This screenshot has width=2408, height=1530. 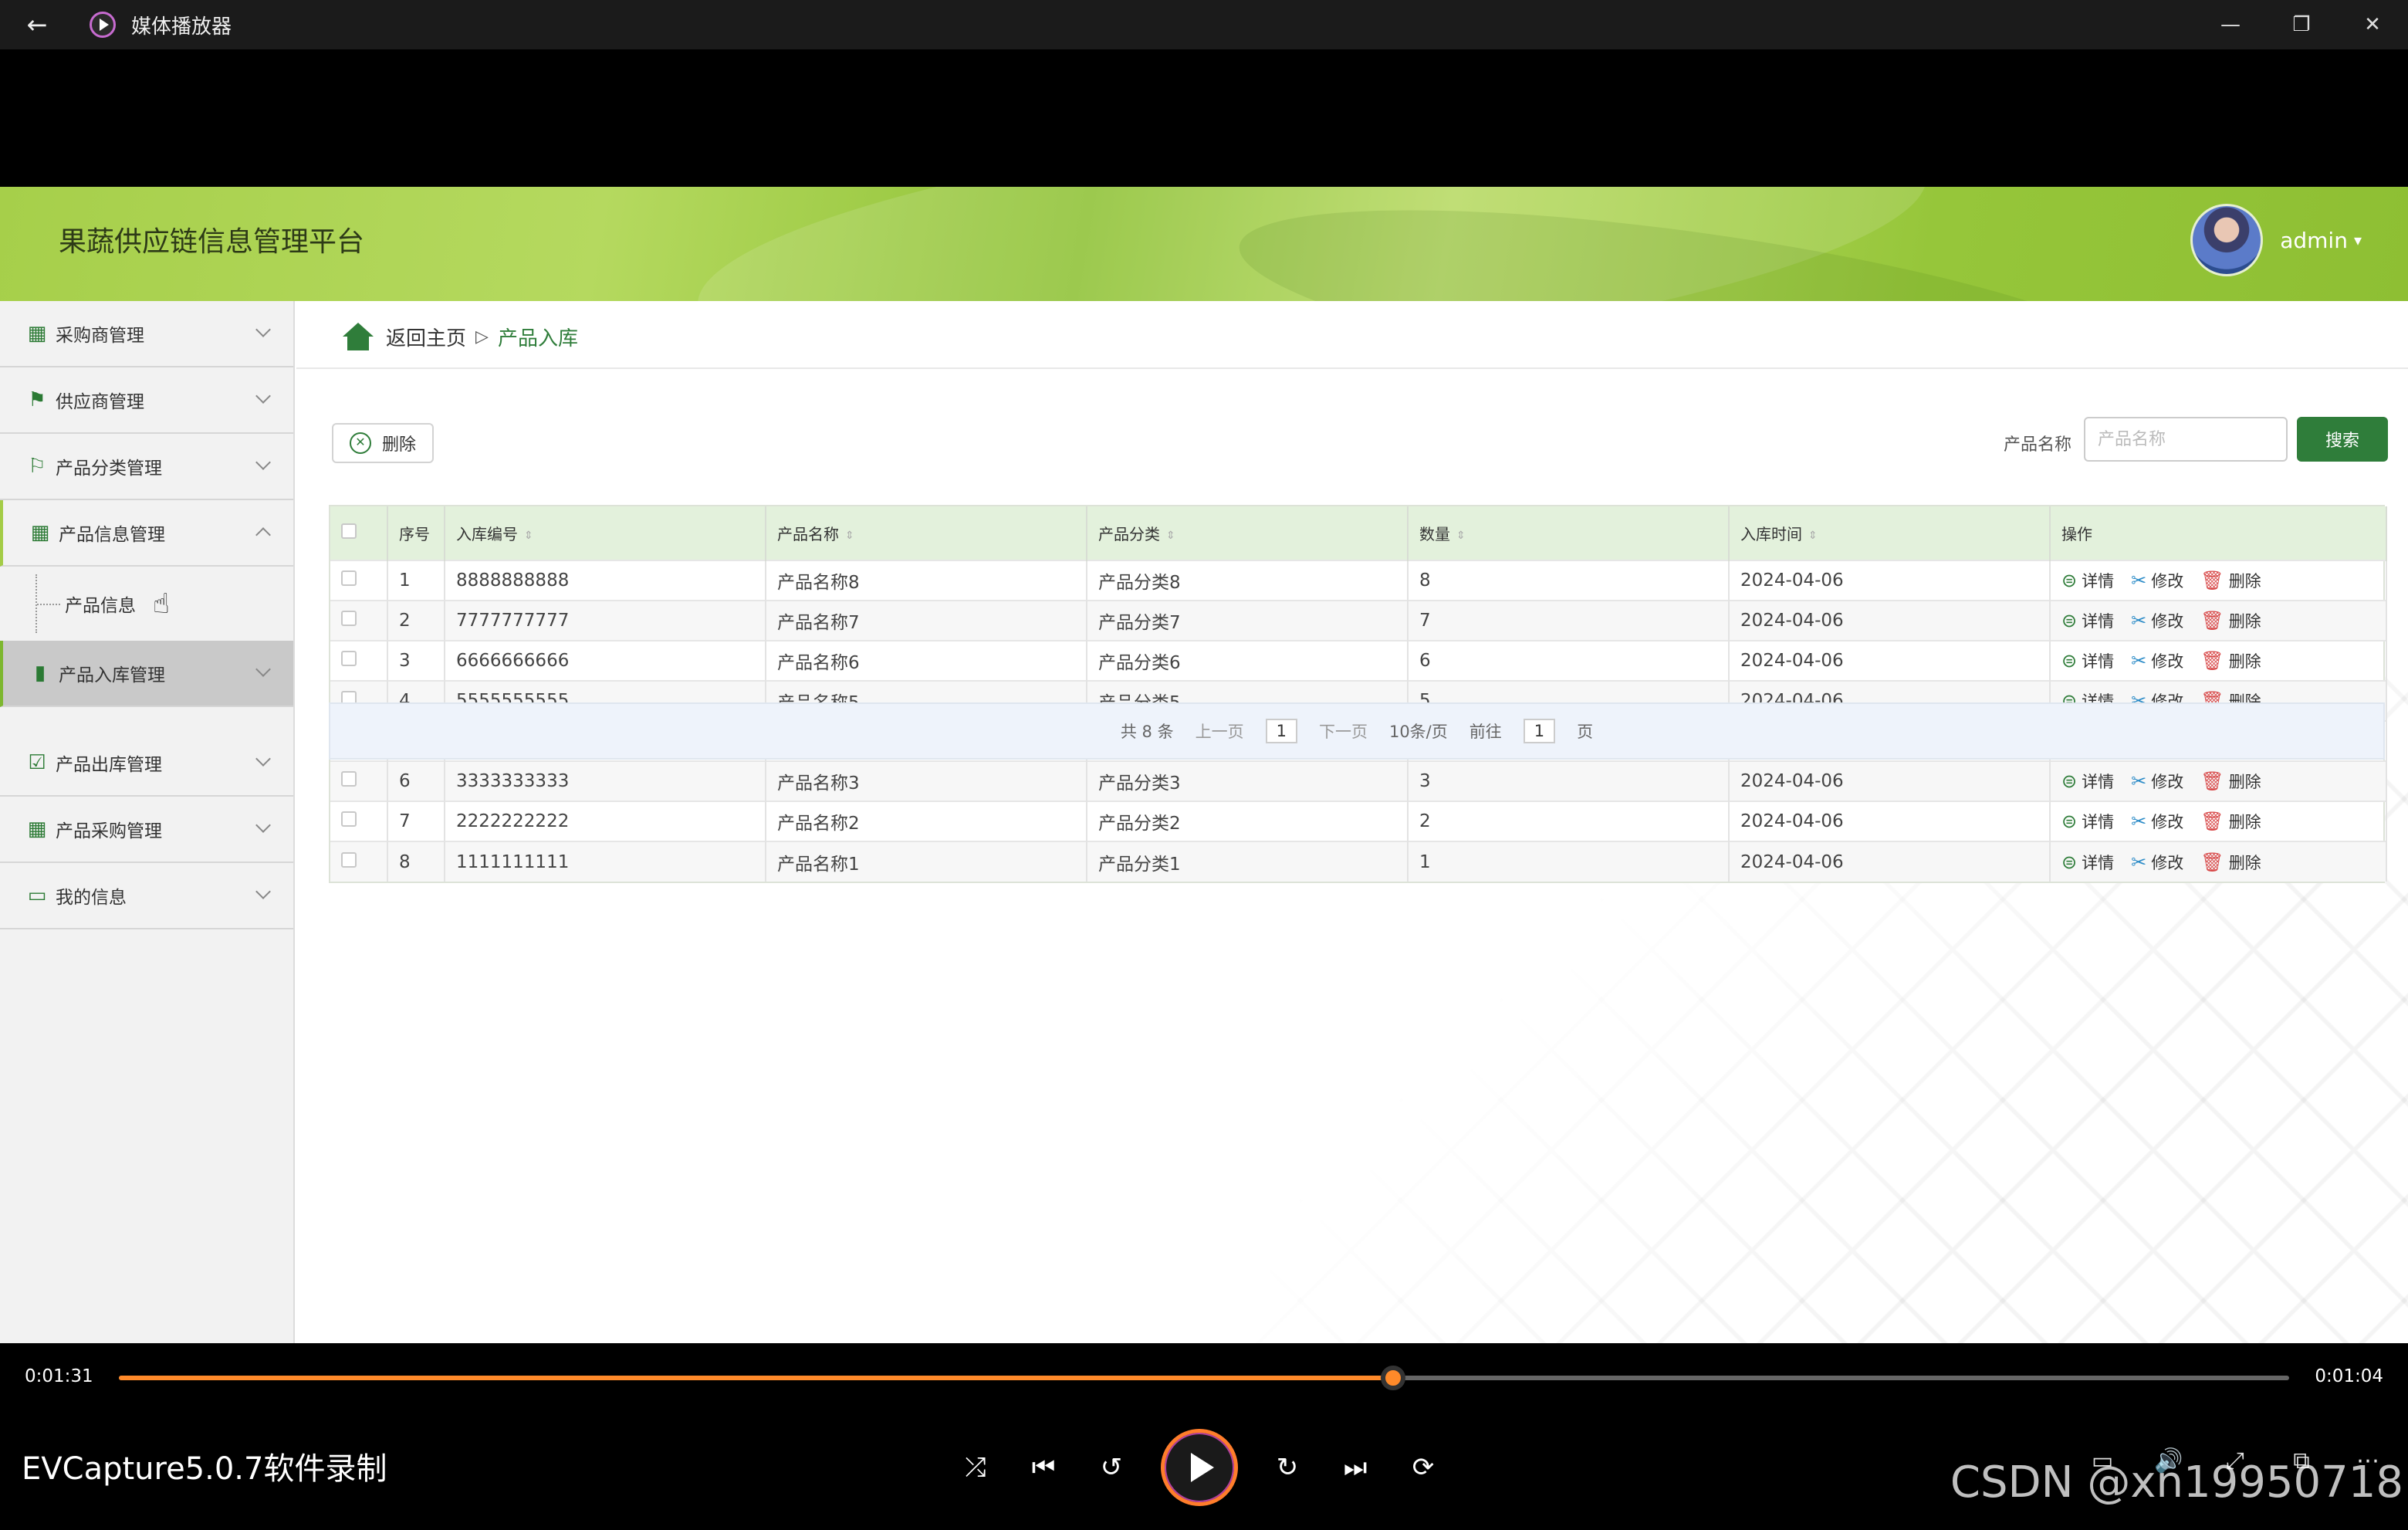 What do you see at coordinates (101, 604) in the screenshot?
I see `sidebar-subitem-label: 产品信息` at bounding box center [101, 604].